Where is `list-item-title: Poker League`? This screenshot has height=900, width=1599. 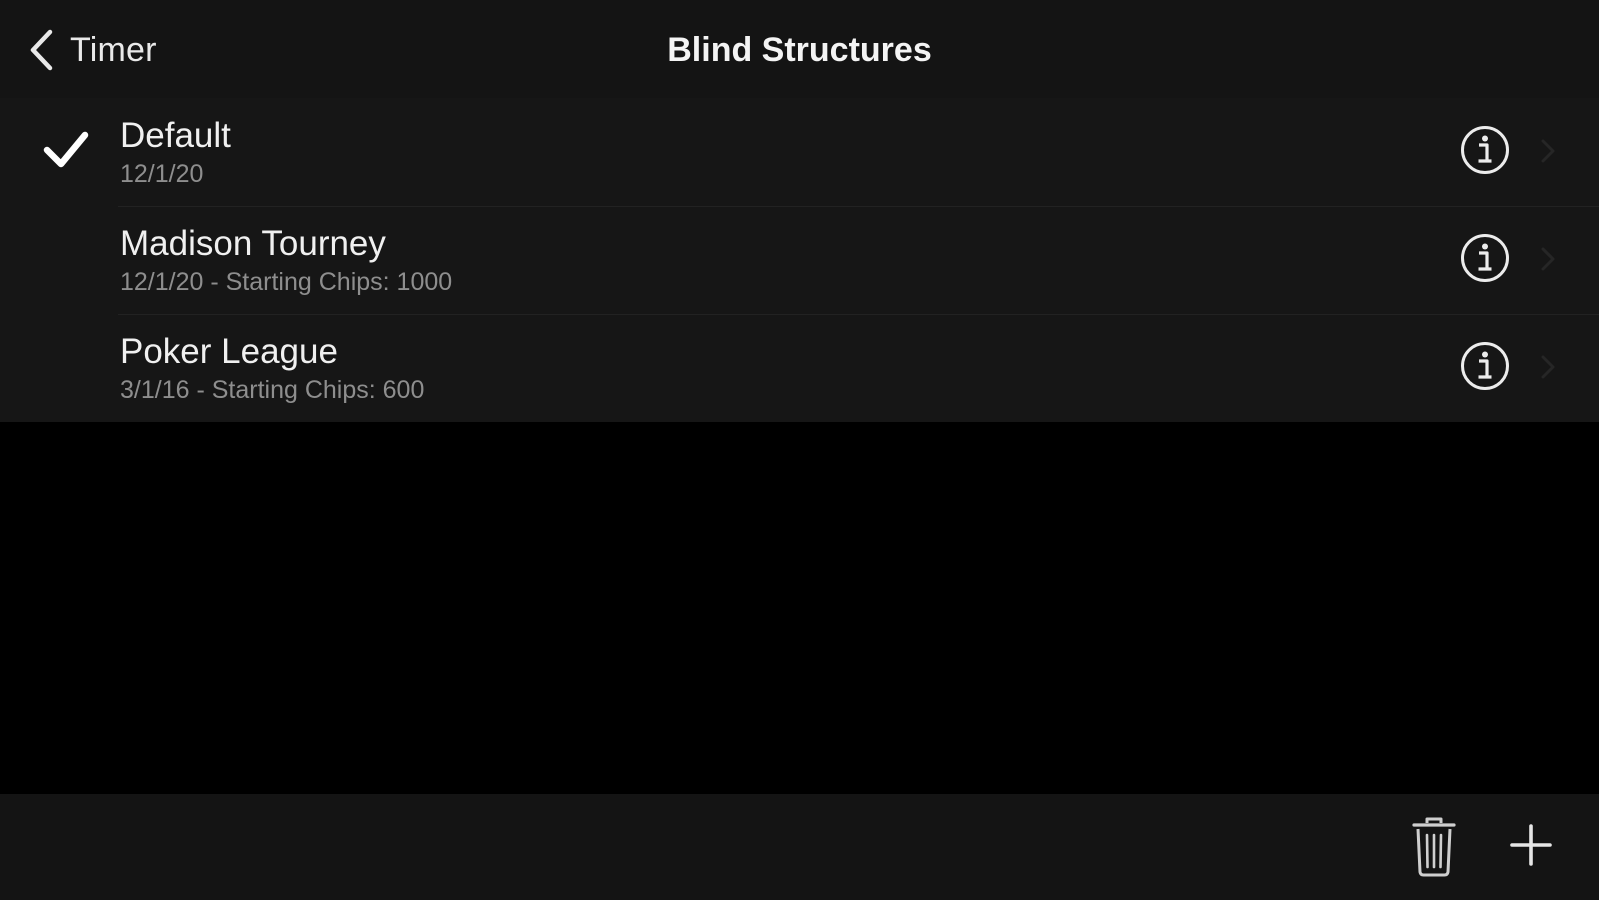
list-item-title: Poker League is located at coordinates (229, 351).